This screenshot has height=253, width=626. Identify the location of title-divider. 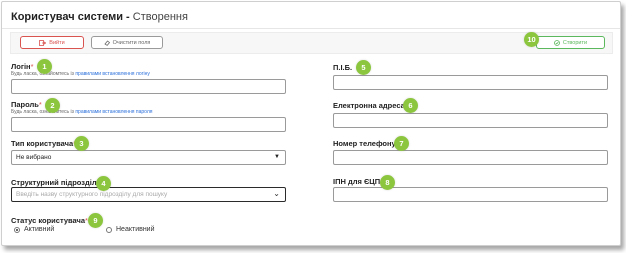
(311, 28).